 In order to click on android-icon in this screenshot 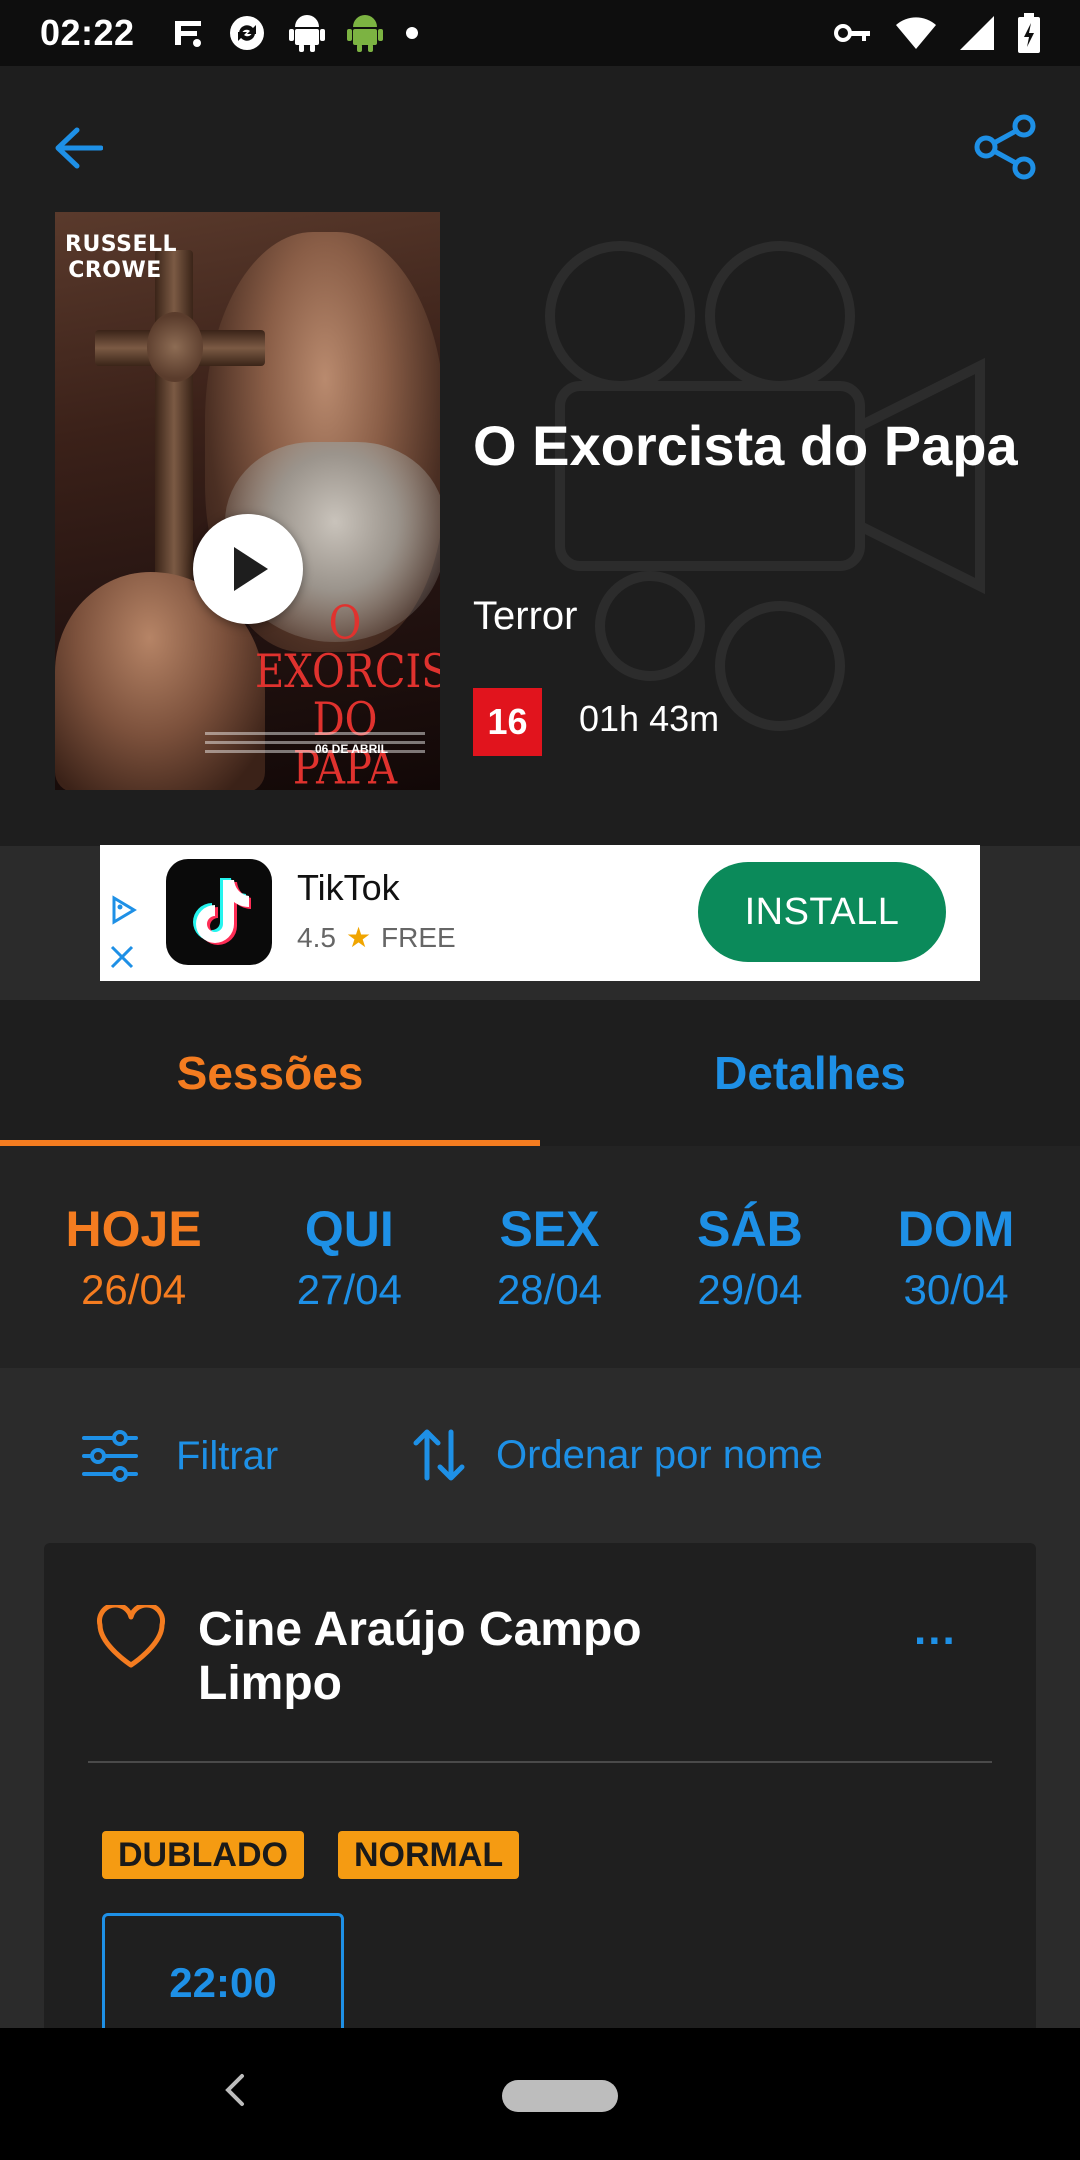, I will do `click(306, 33)`.